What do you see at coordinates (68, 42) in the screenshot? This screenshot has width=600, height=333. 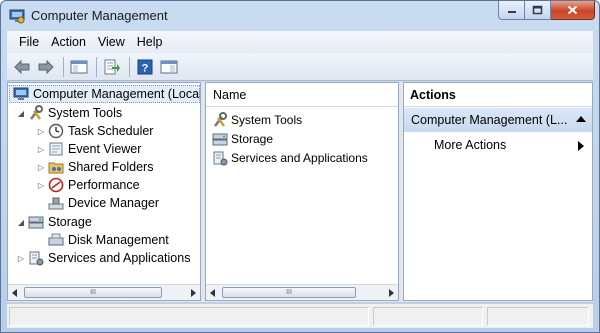 I see `menu-action: Action` at bounding box center [68, 42].